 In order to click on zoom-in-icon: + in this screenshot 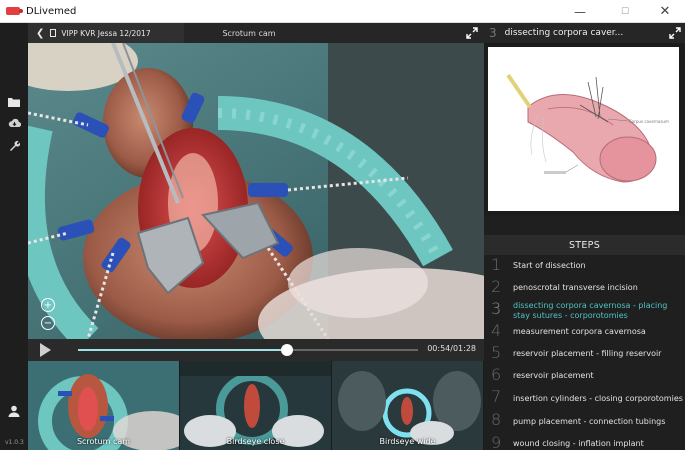, I will do `click(48, 305)`.